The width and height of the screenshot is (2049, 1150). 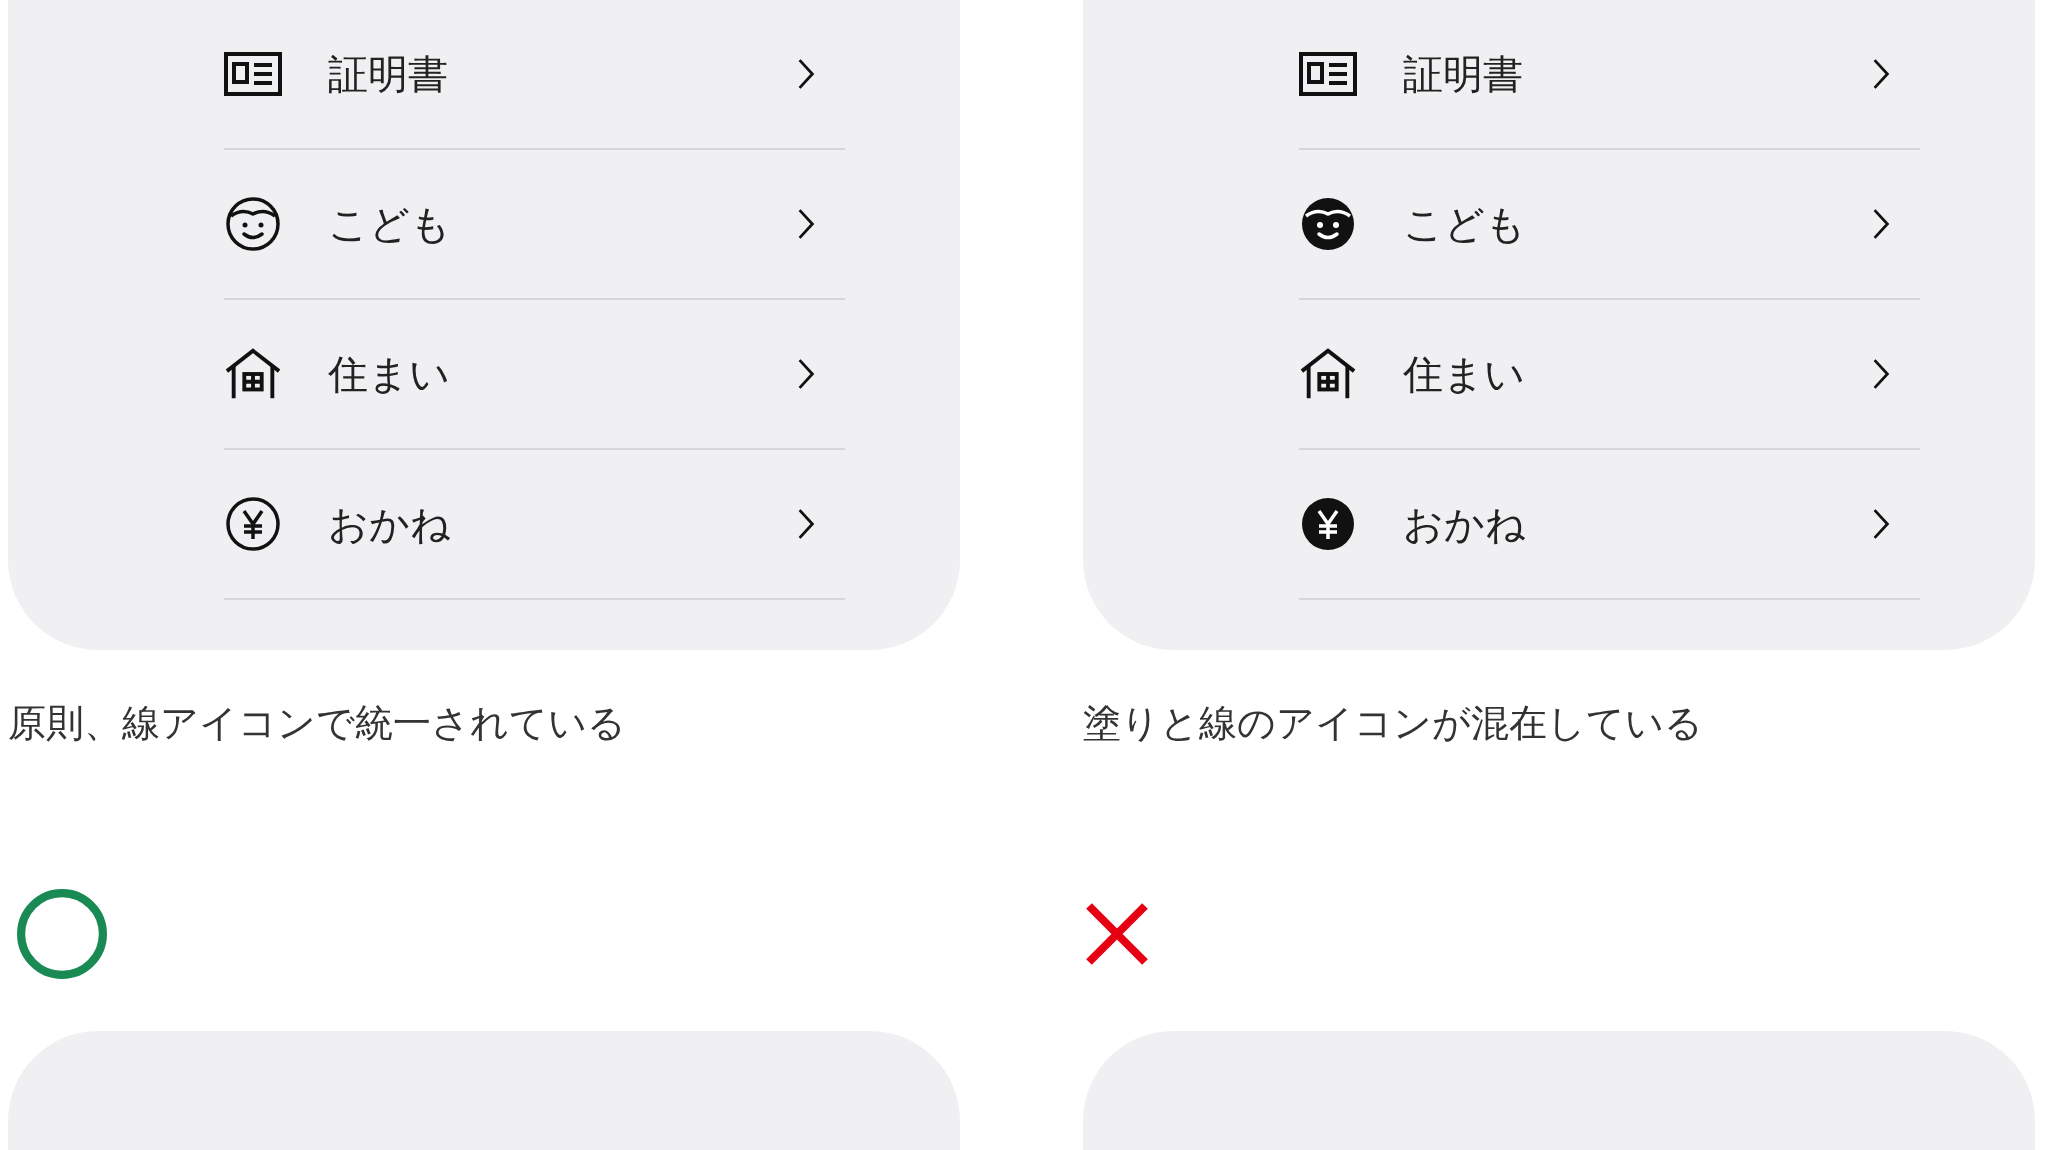 I want to click on cross-mark-icon, so click(x=1117, y=934).